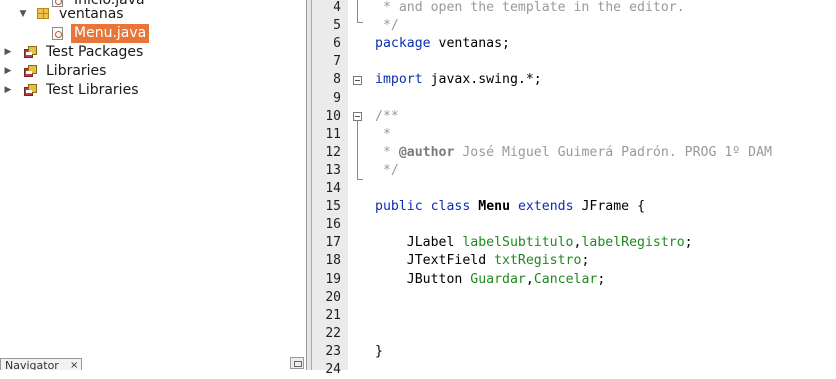 The height and width of the screenshot is (379, 836). Describe the element at coordinates (153, 33) in the screenshot. I see `tree-item-menu-java: Menu.java` at that location.